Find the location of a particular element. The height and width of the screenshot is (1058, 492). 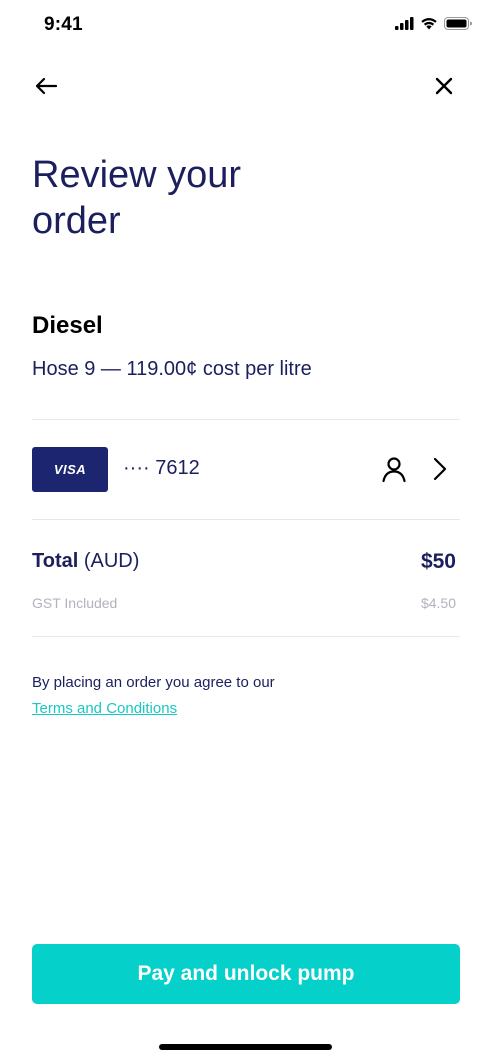

payment-method-row: VISA ···· 7612 is located at coordinates (246, 469).